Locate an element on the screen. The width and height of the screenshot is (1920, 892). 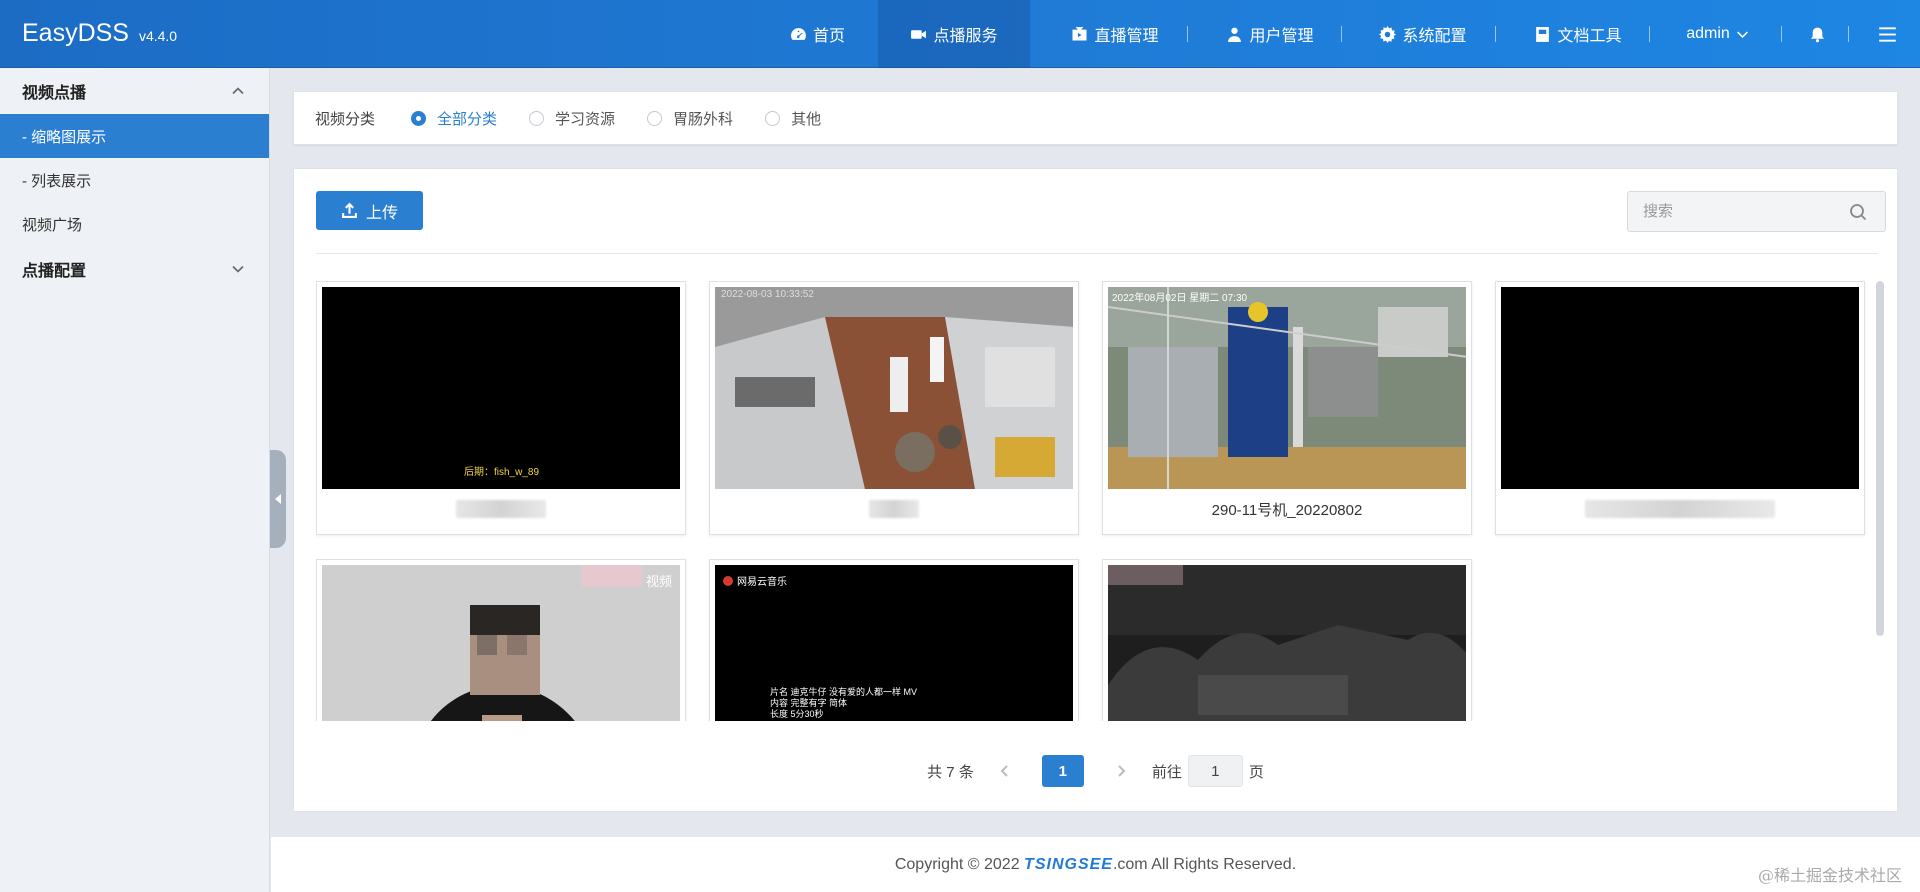
pagination-total: 共 7 条 is located at coordinates (950, 772).